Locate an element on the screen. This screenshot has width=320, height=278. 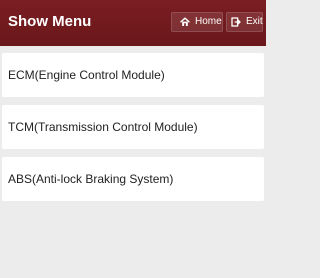
home-button-label: Home is located at coordinates (208, 21).